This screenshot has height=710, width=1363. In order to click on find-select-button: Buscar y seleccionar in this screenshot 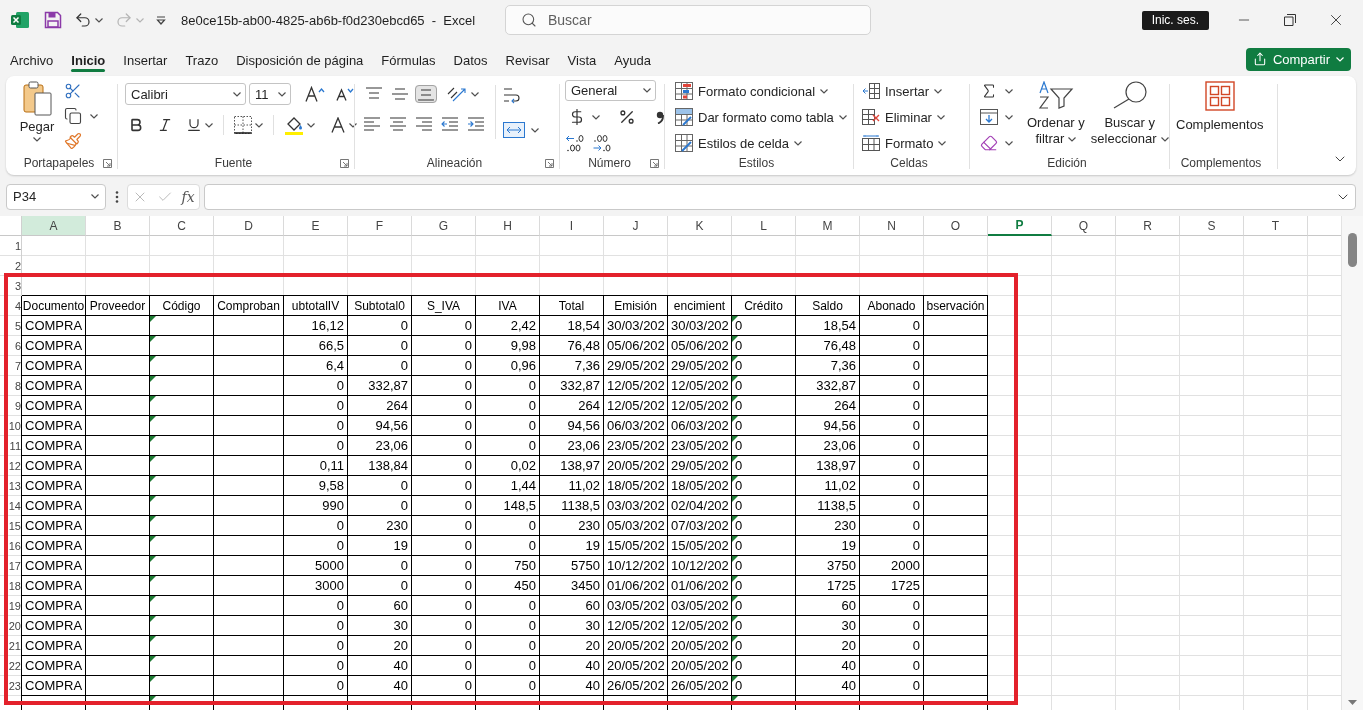, I will do `click(1129, 113)`.